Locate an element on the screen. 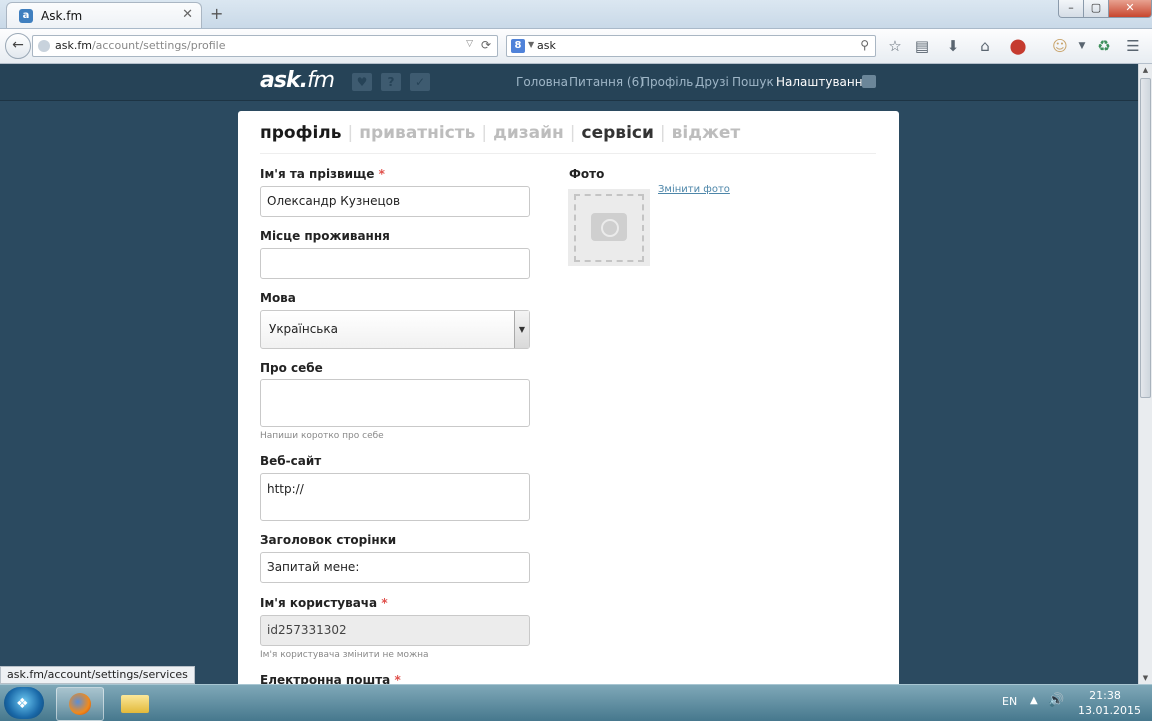 Image resolution: width=1152 pixels, height=721 pixels. website-label: Веб-сайт is located at coordinates (291, 461).